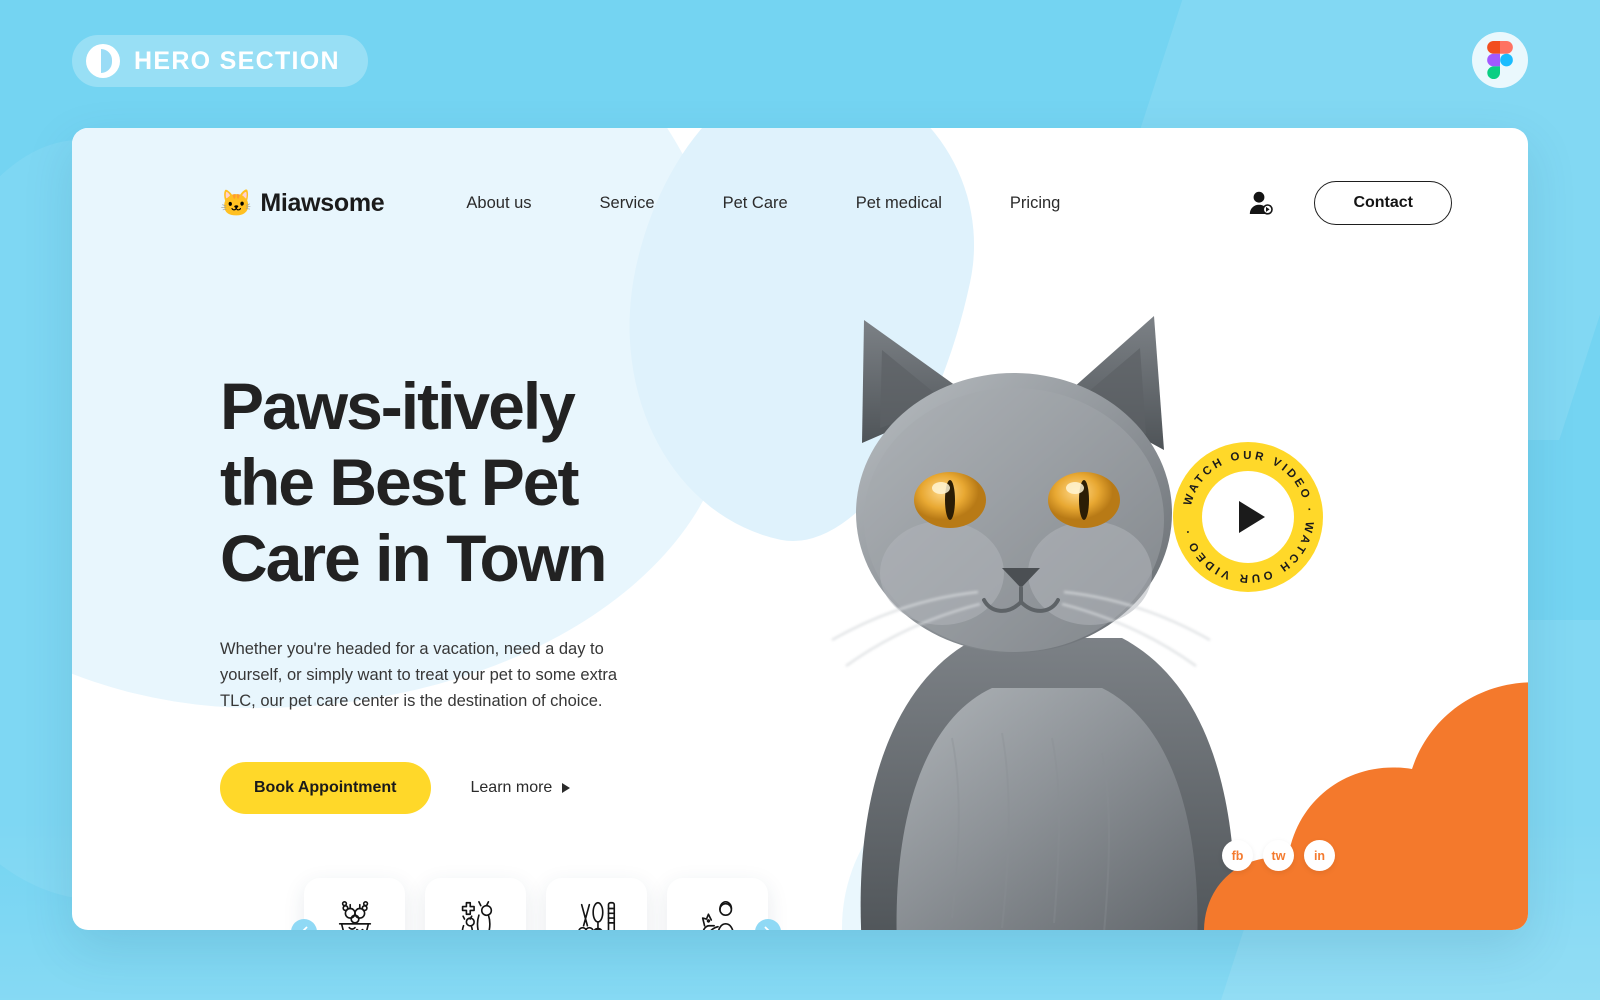  I want to click on nav-link-pet-care: Pet Care, so click(755, 203).